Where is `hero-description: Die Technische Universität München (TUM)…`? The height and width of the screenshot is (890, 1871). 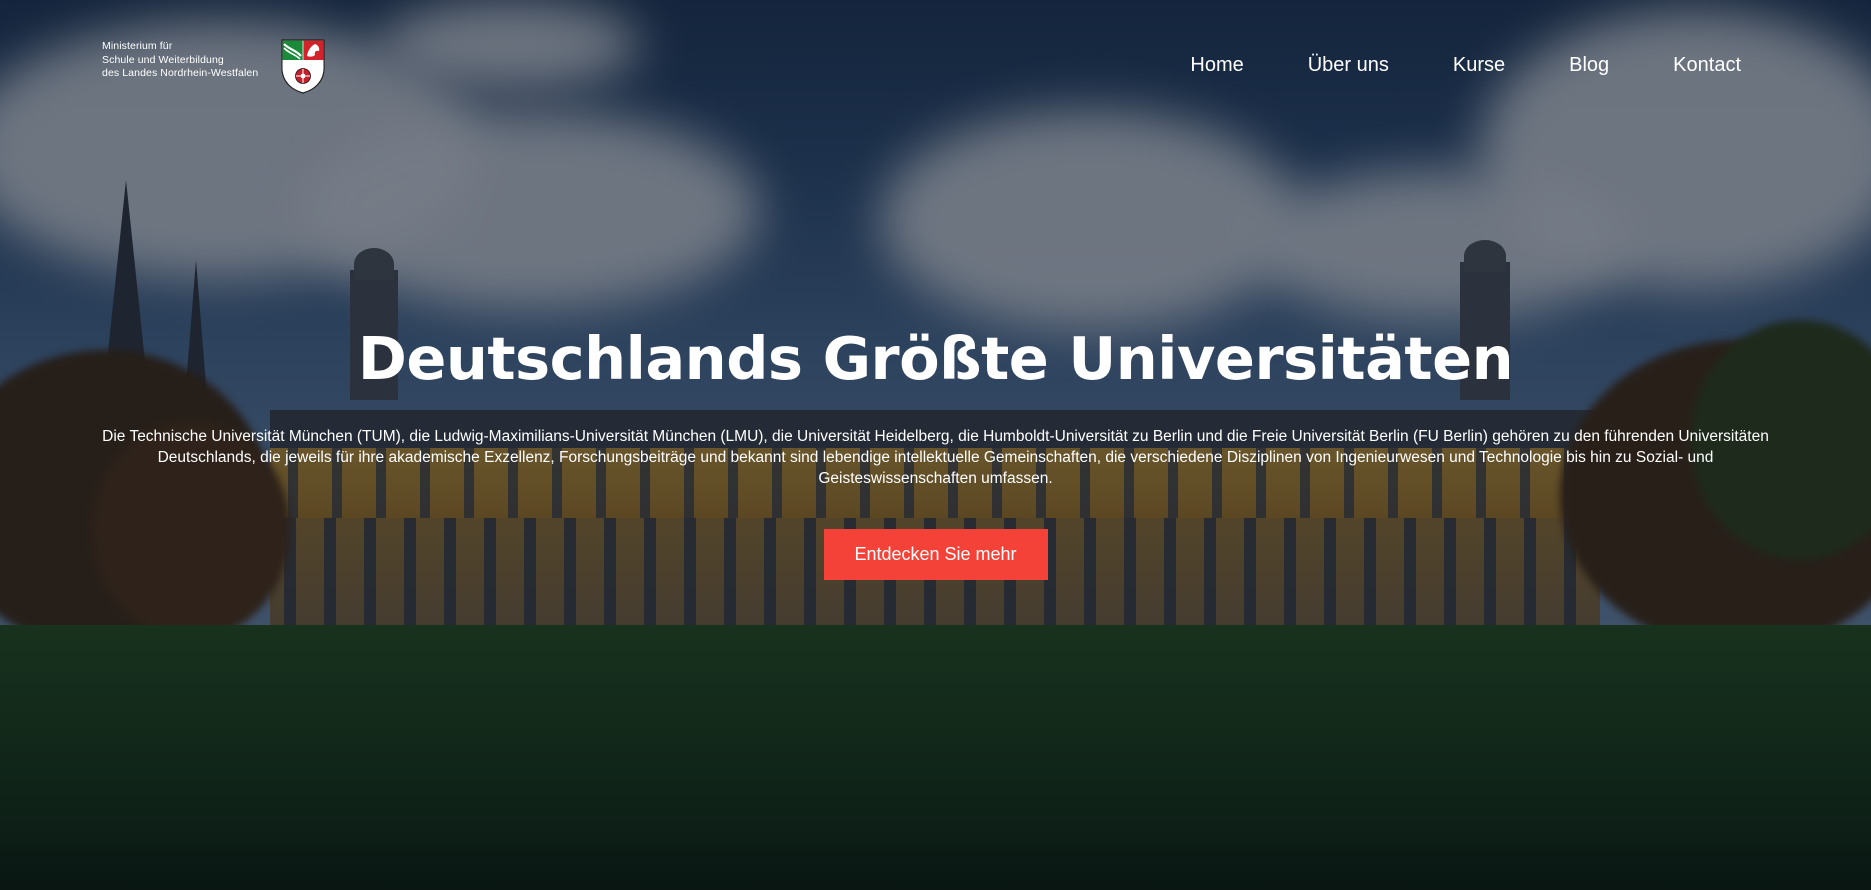
hero-description: Die Technische Universität München (TUM)… is located at coordinates (935, 457).